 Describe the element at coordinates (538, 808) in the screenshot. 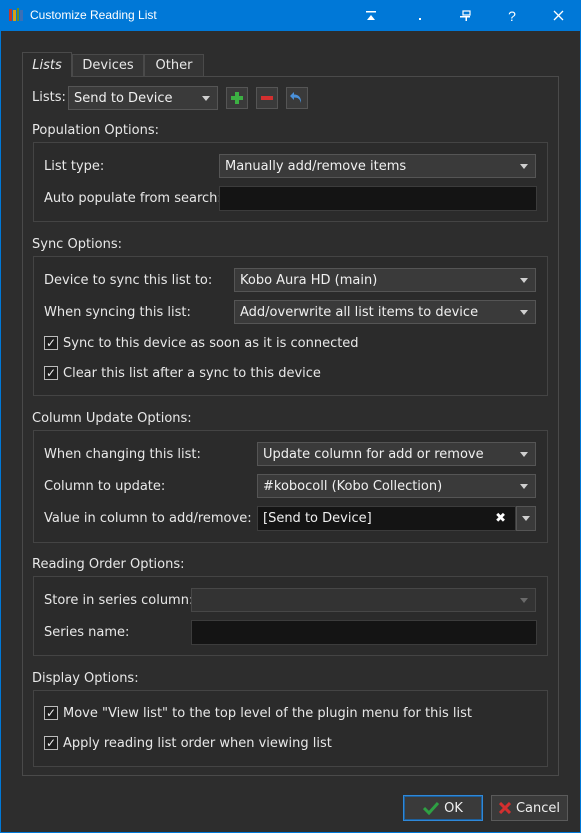

I see `cancel-label: Cancel` at that location.